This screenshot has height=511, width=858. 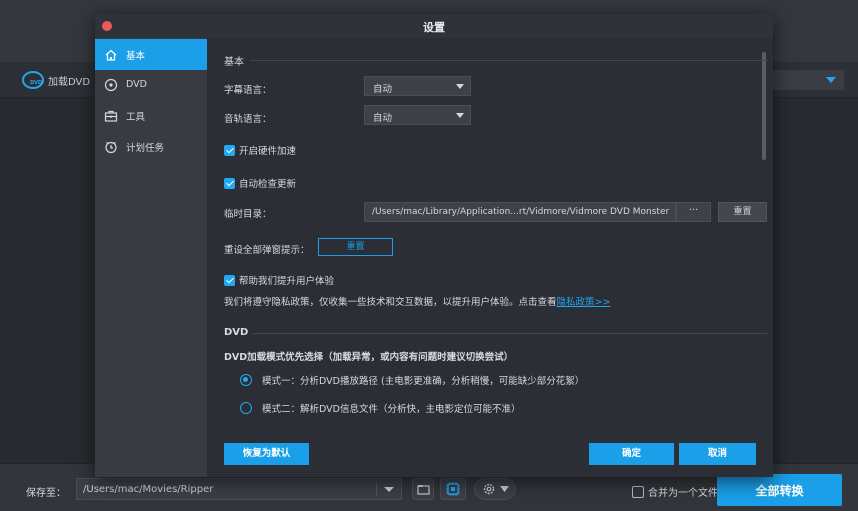 I want to click on temp-dir-label: 临时目录：, so click(x=248, y=214).